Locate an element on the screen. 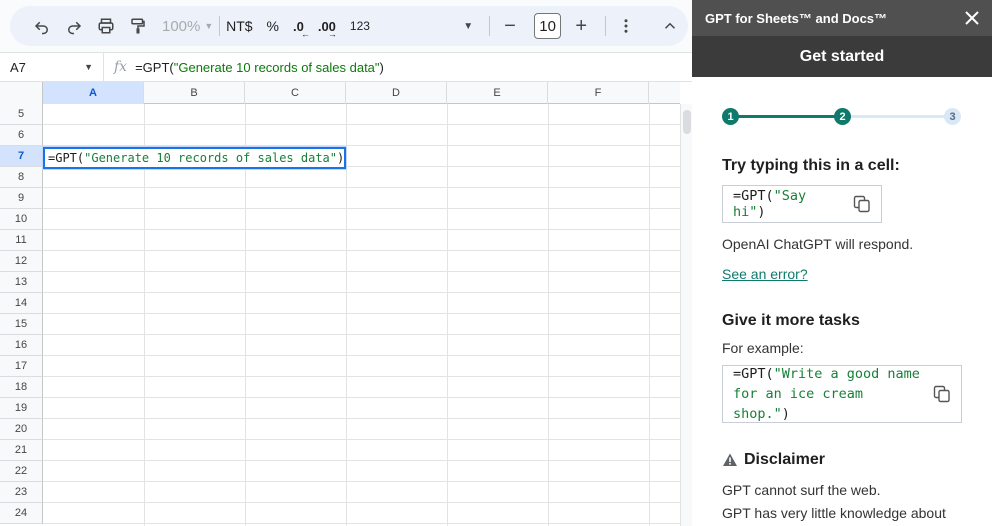  row-header: 19 is located at coordinates (21, 408).